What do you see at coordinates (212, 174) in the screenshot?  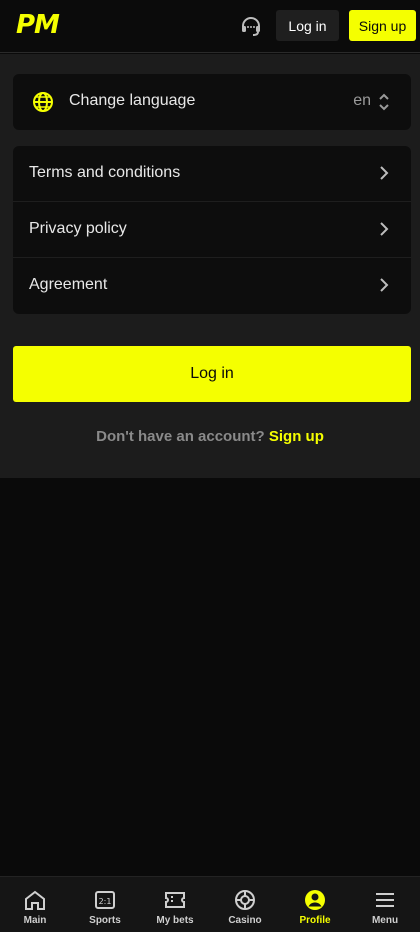 I see `terms-link: Terms and conditions` at bounding box center [212, 174].